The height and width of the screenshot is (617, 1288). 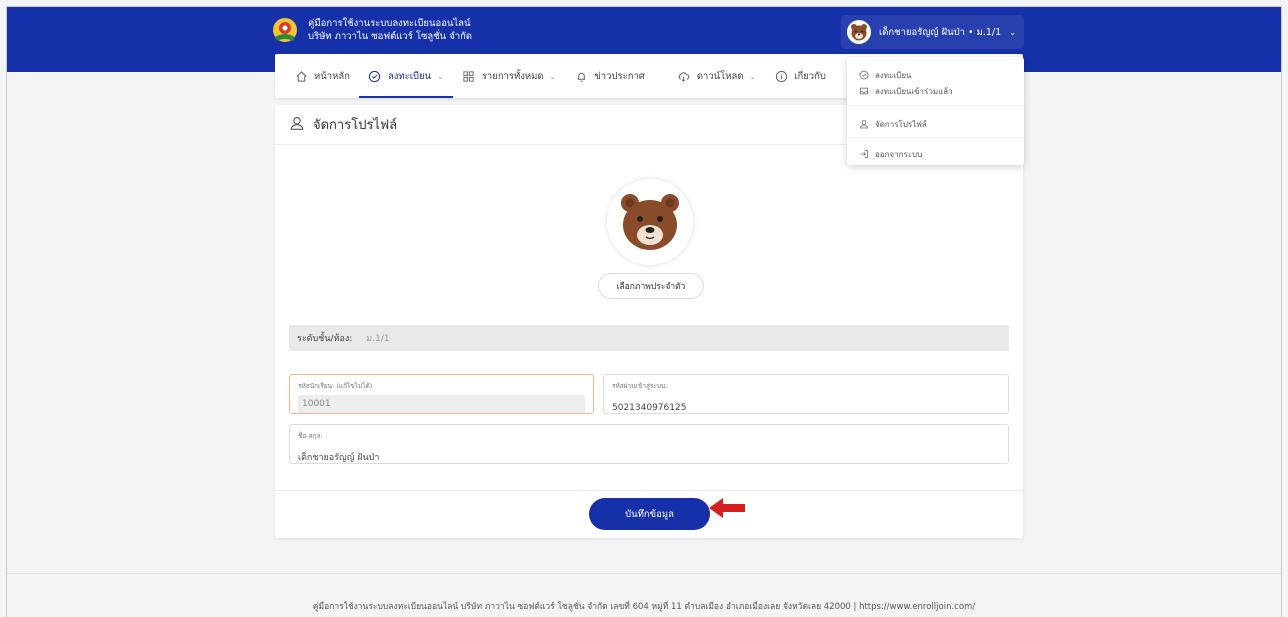 I want to click on nav-news: ข่าวประกาศ, so click(x=609, y=76).